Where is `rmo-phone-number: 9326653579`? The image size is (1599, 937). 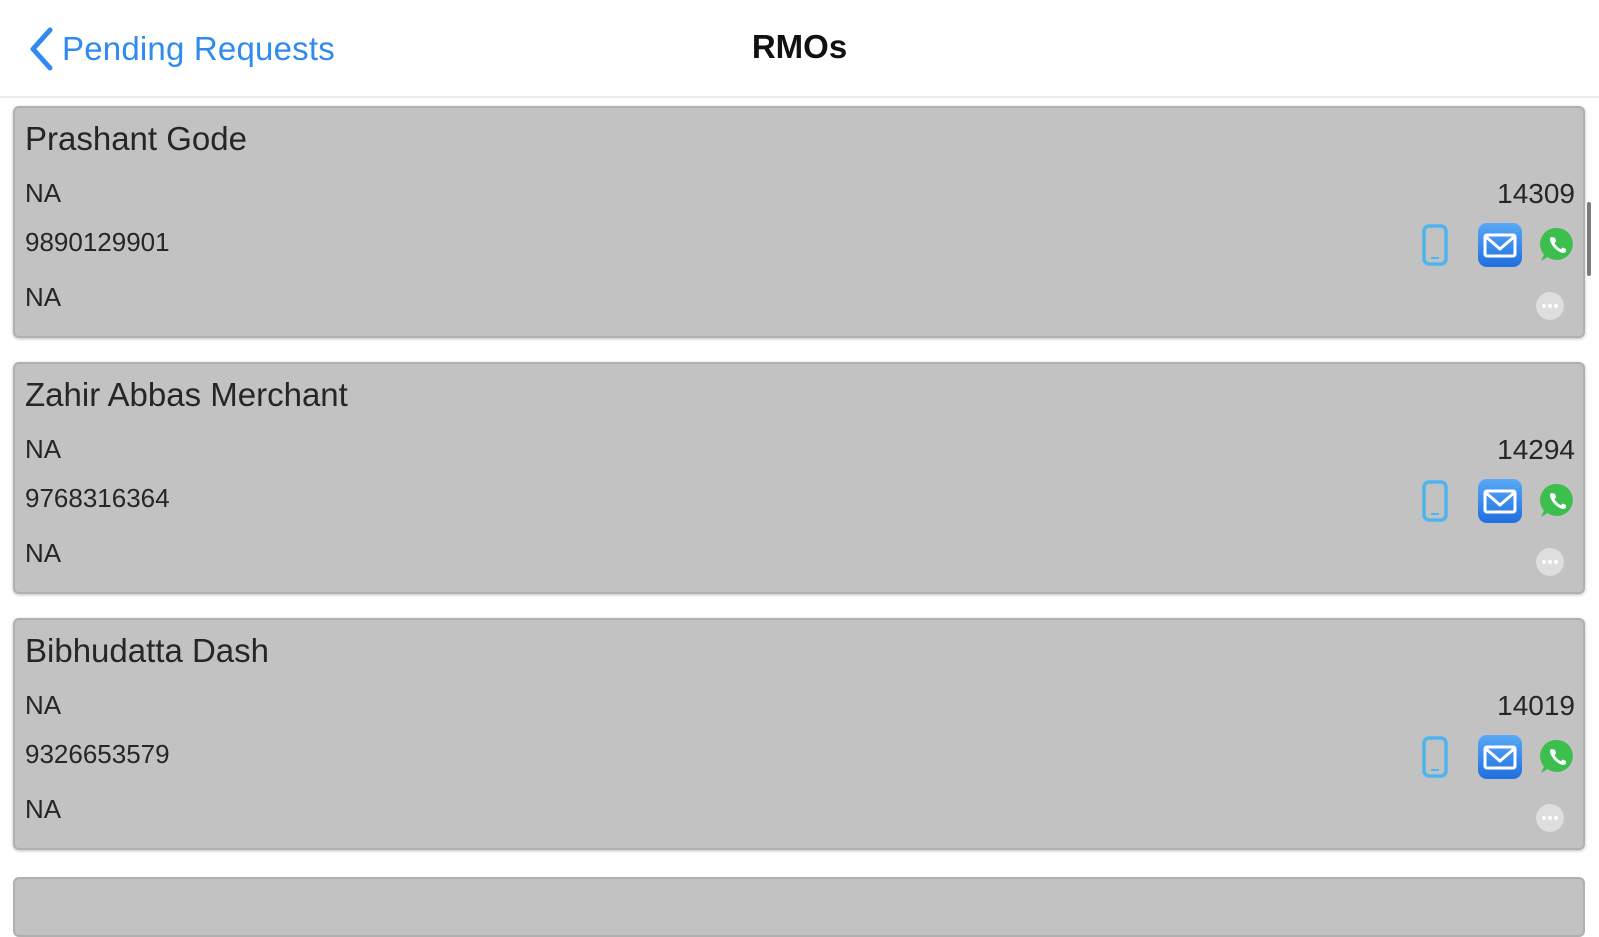 rmo-phone-number: 9326653579 is located at coordinates (97, 754).